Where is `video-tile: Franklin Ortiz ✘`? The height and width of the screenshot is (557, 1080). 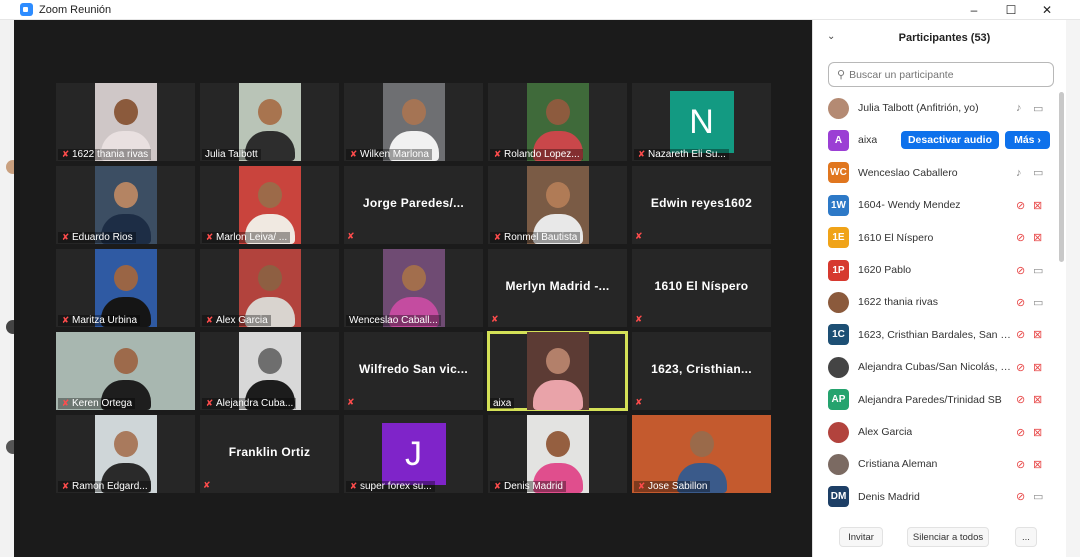 video-tile: Franklin Ortiz ✘ is located at coordinates (269, 454).